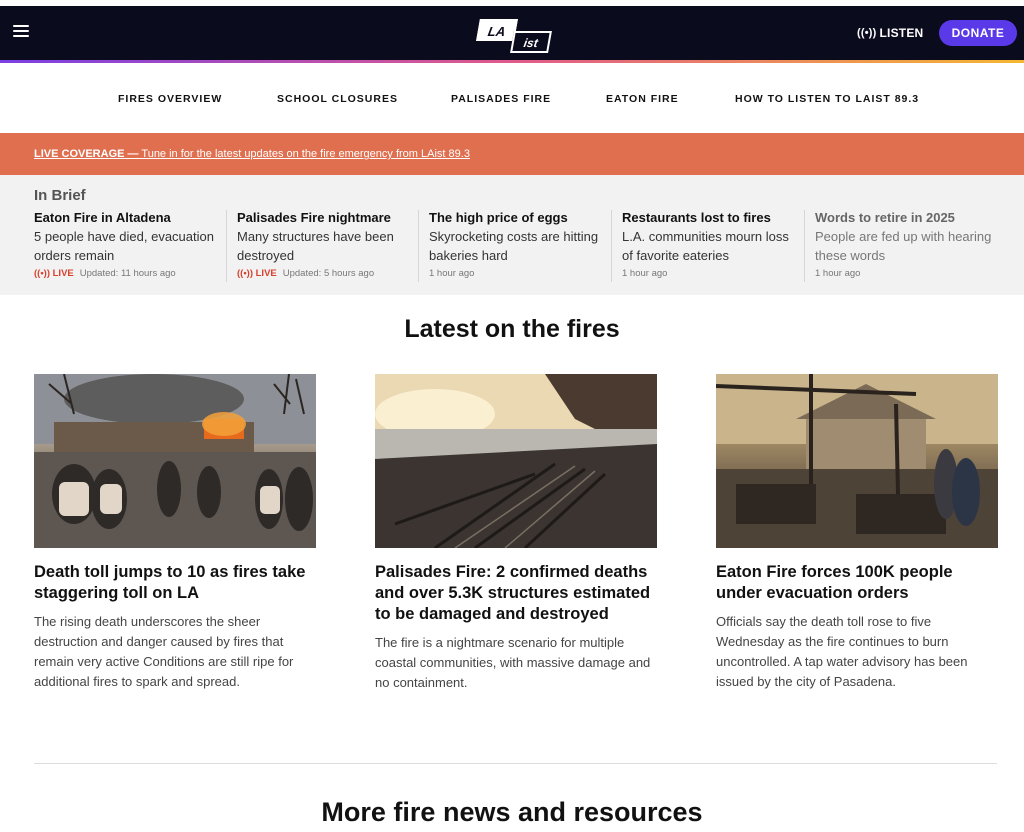  I want to click on site-header: LA ist ((•)) LISTEN DONATE, so click(512, 33).